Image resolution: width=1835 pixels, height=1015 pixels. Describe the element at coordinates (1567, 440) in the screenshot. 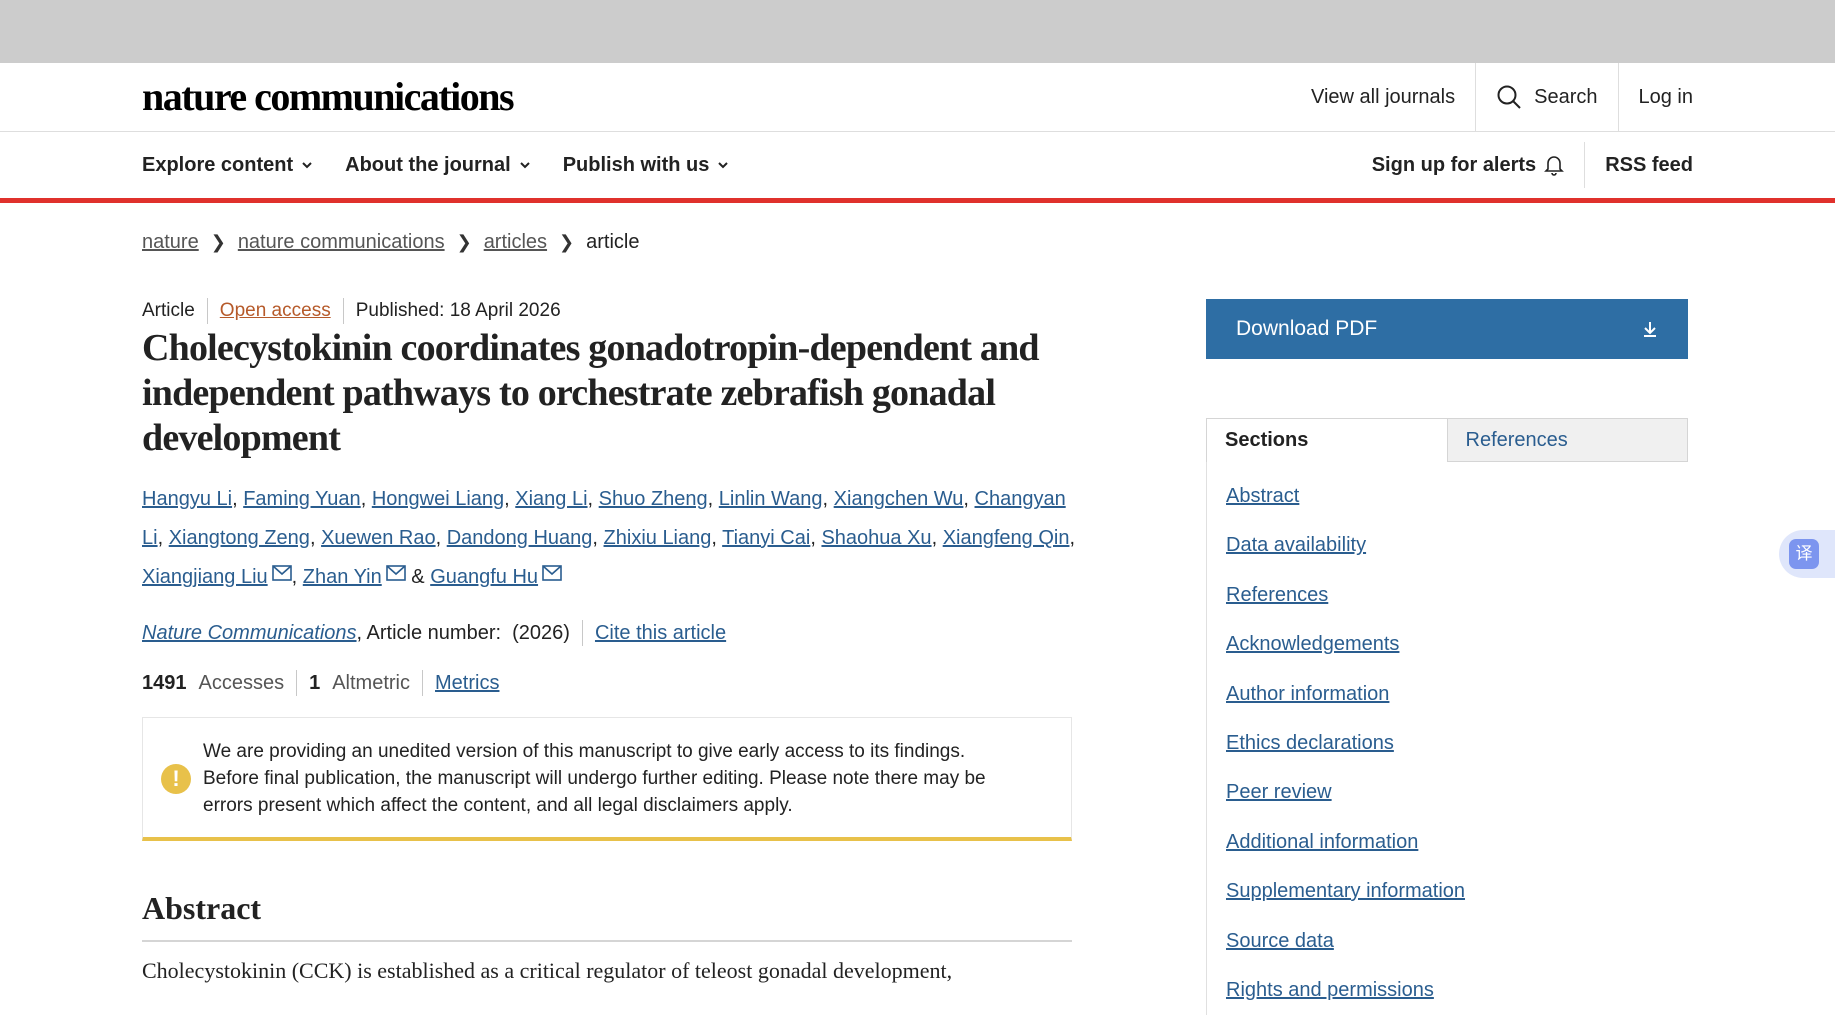

I see `tab-references: References` at that location.